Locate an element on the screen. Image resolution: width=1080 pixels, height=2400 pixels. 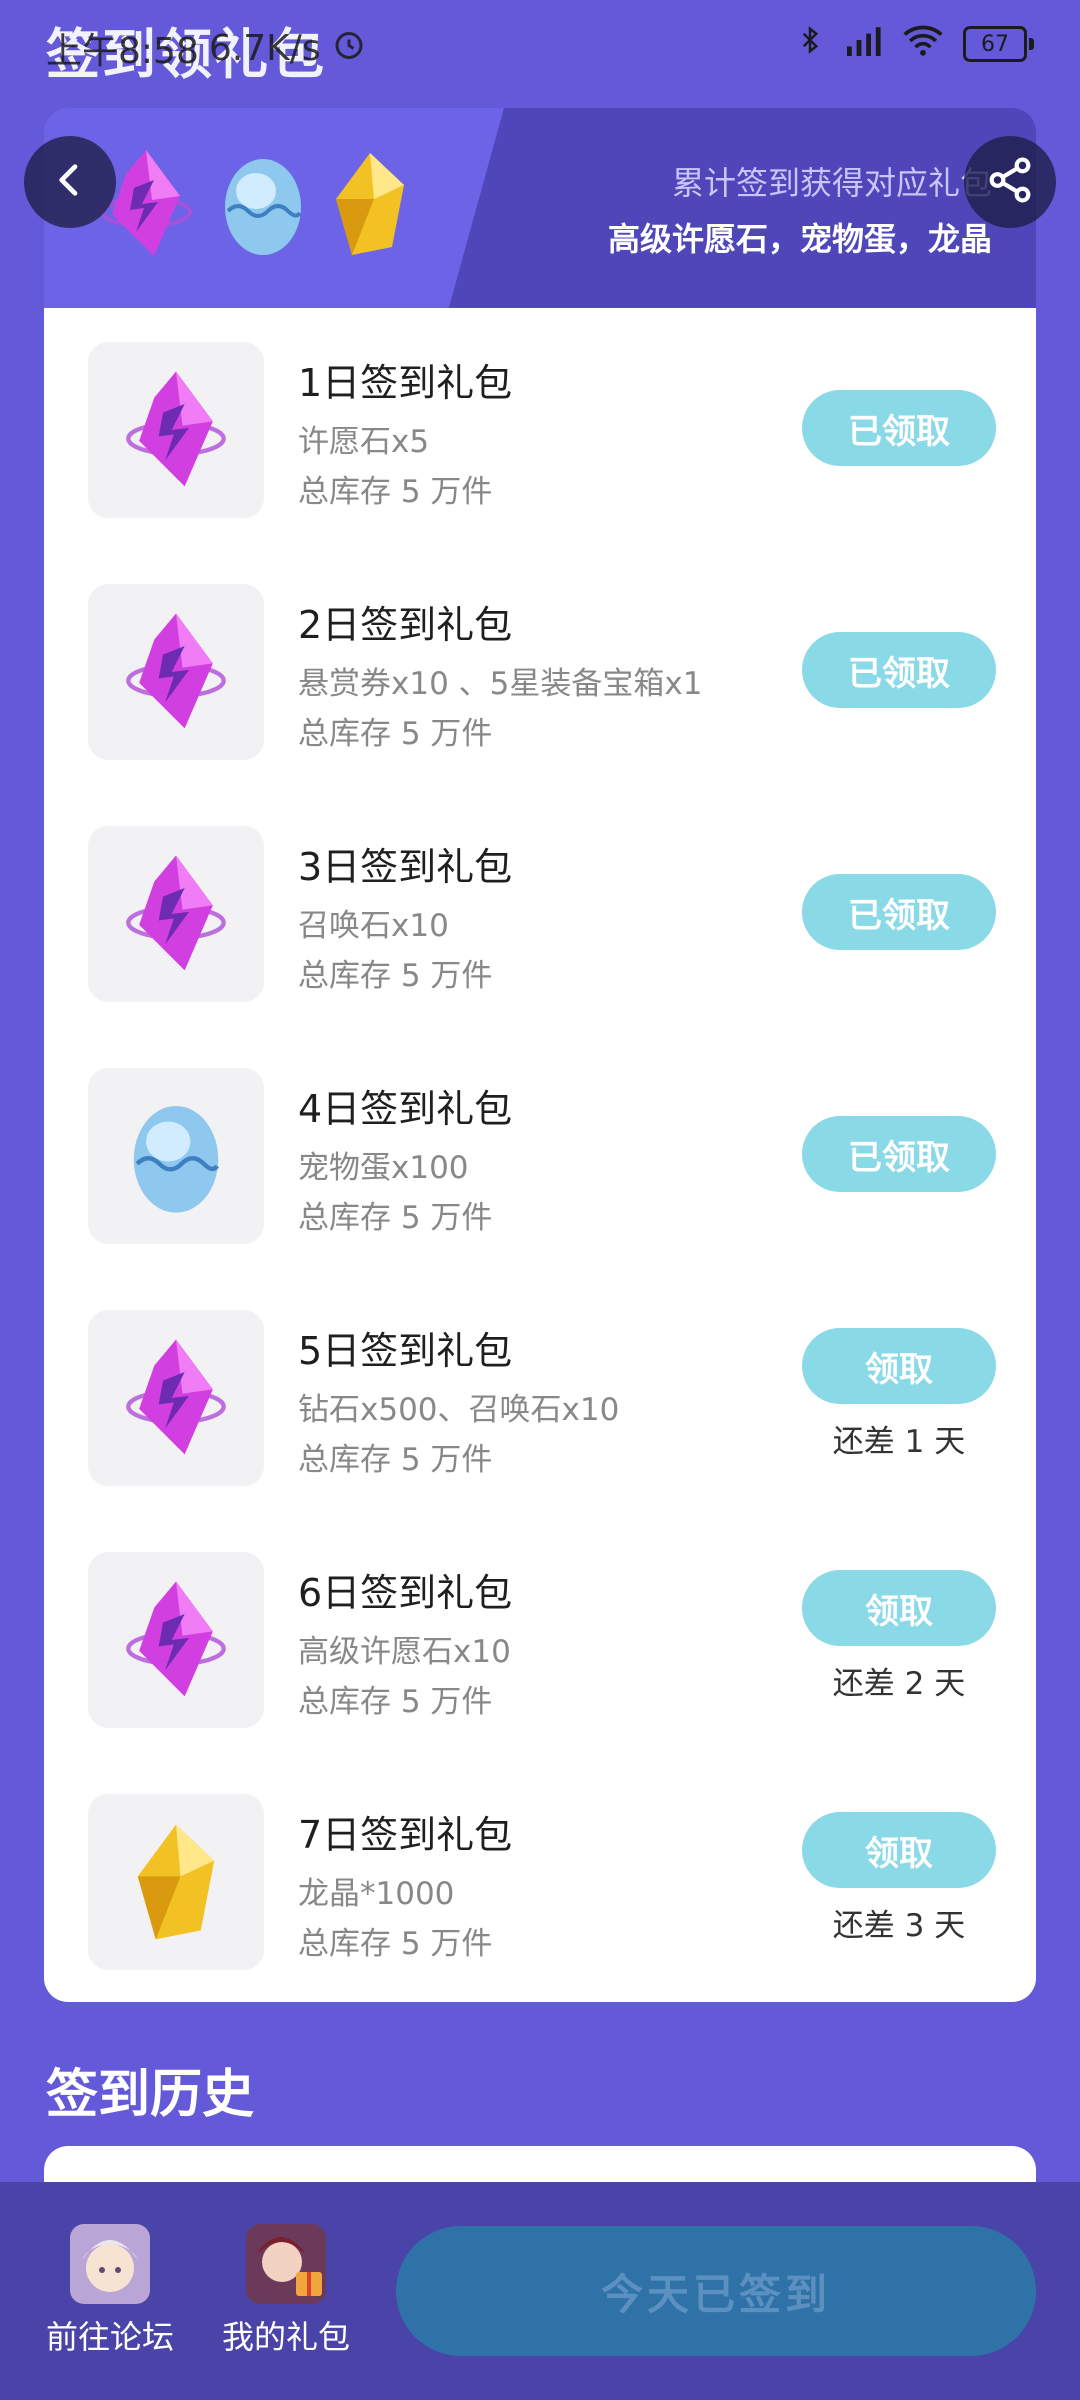
battery-level: 67 is located at coordinates (995, 44).